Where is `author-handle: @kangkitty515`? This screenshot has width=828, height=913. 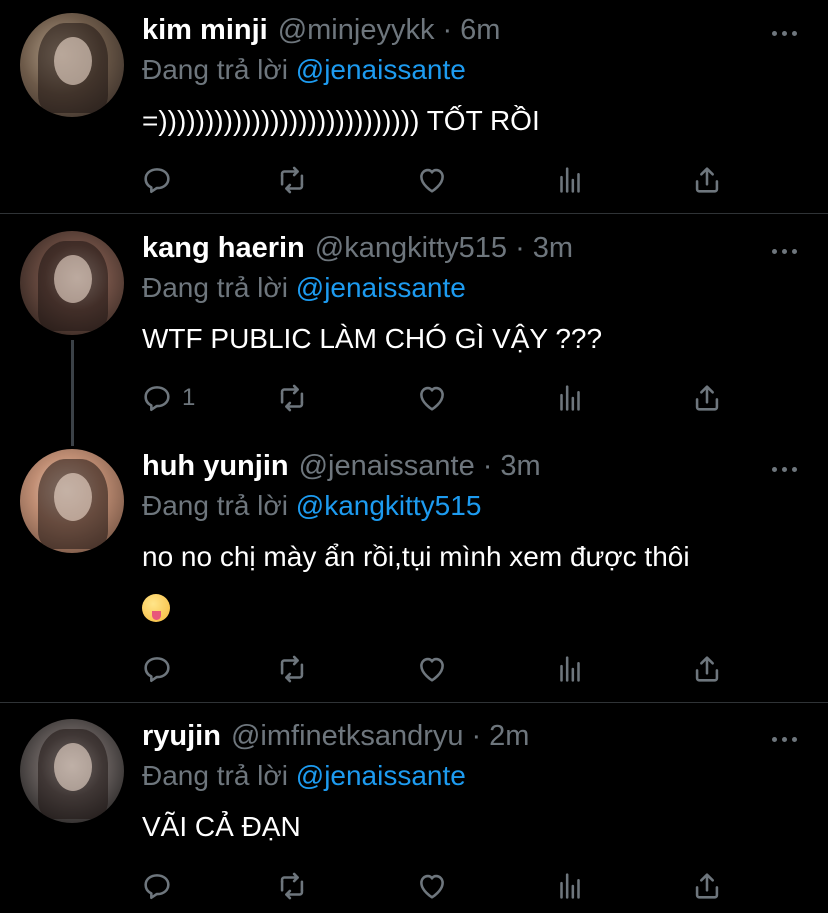 author-handle: @kangkitty515 is located at coordinates (411, 248).